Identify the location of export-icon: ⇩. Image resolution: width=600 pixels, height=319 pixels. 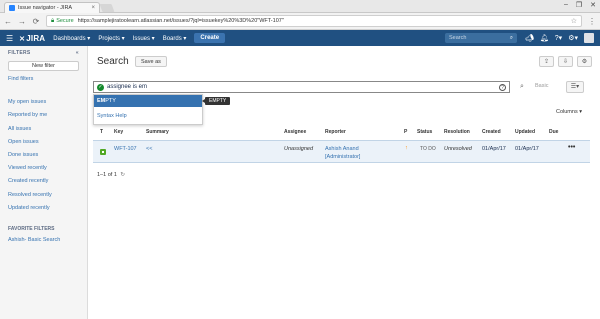
(565, 61).